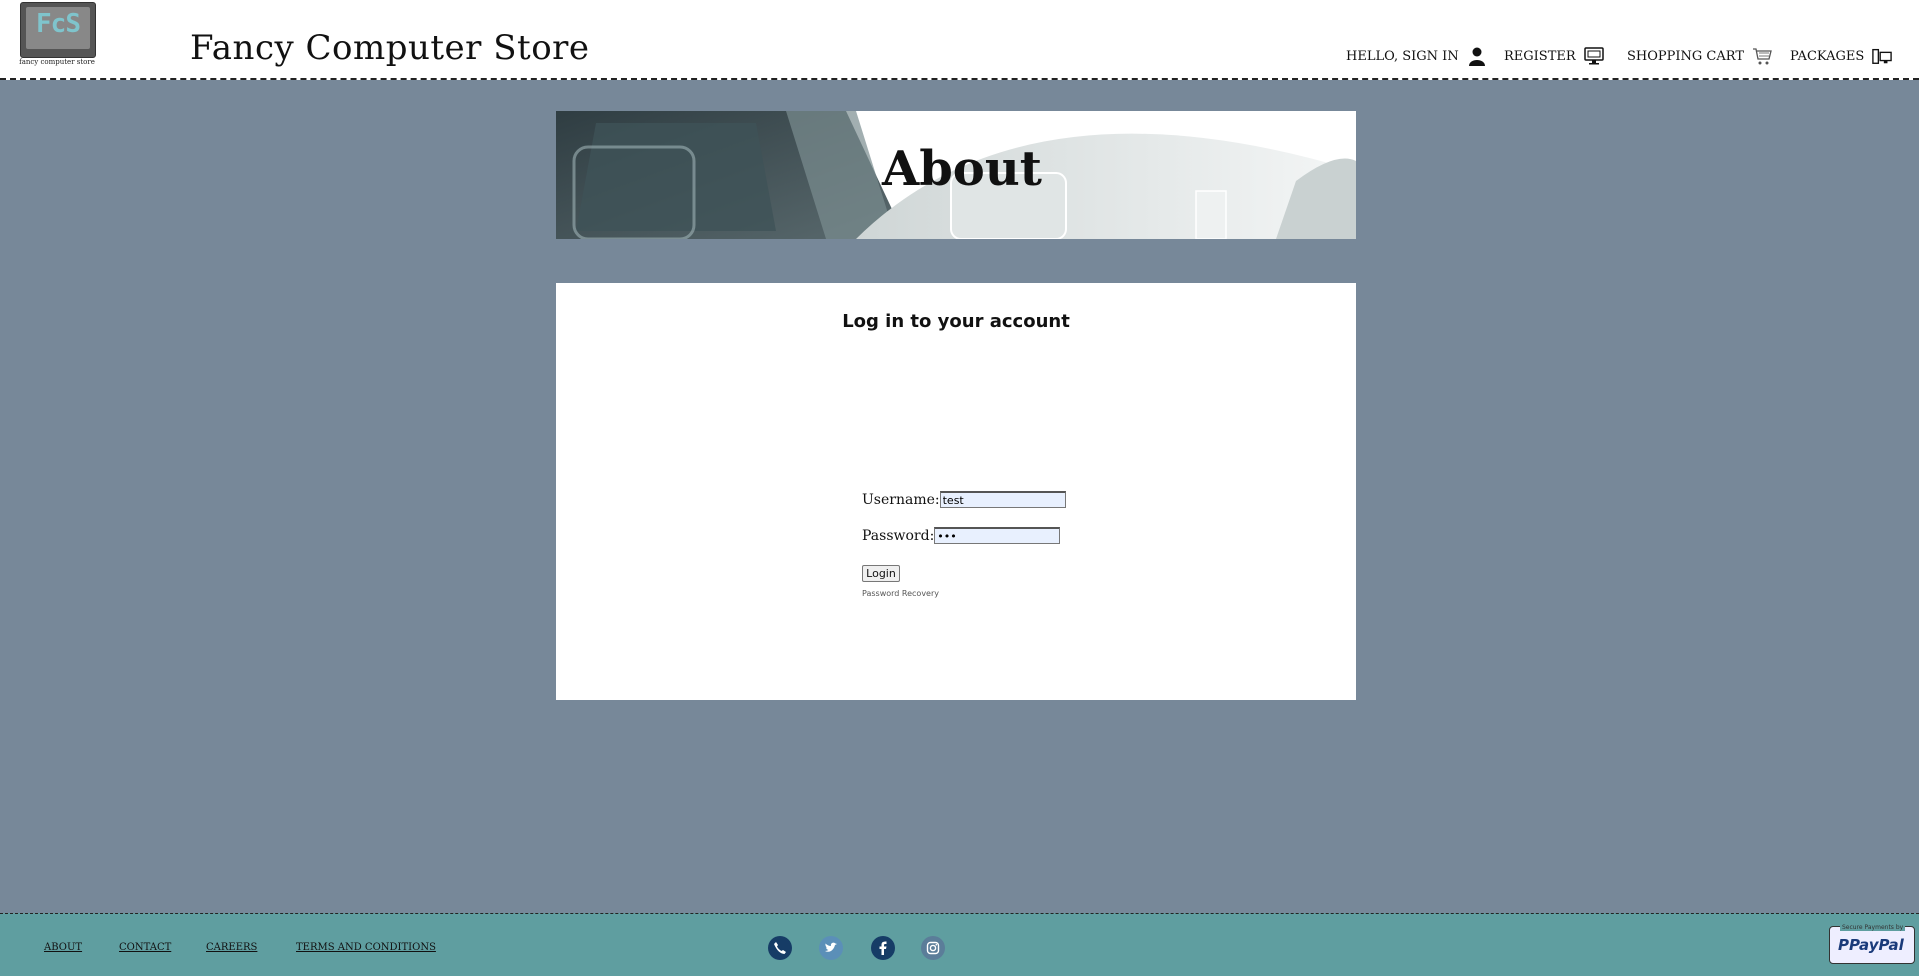 This screenshot has width=1919, height=976. I want to click on password-label: Password:, so click(898, 535).